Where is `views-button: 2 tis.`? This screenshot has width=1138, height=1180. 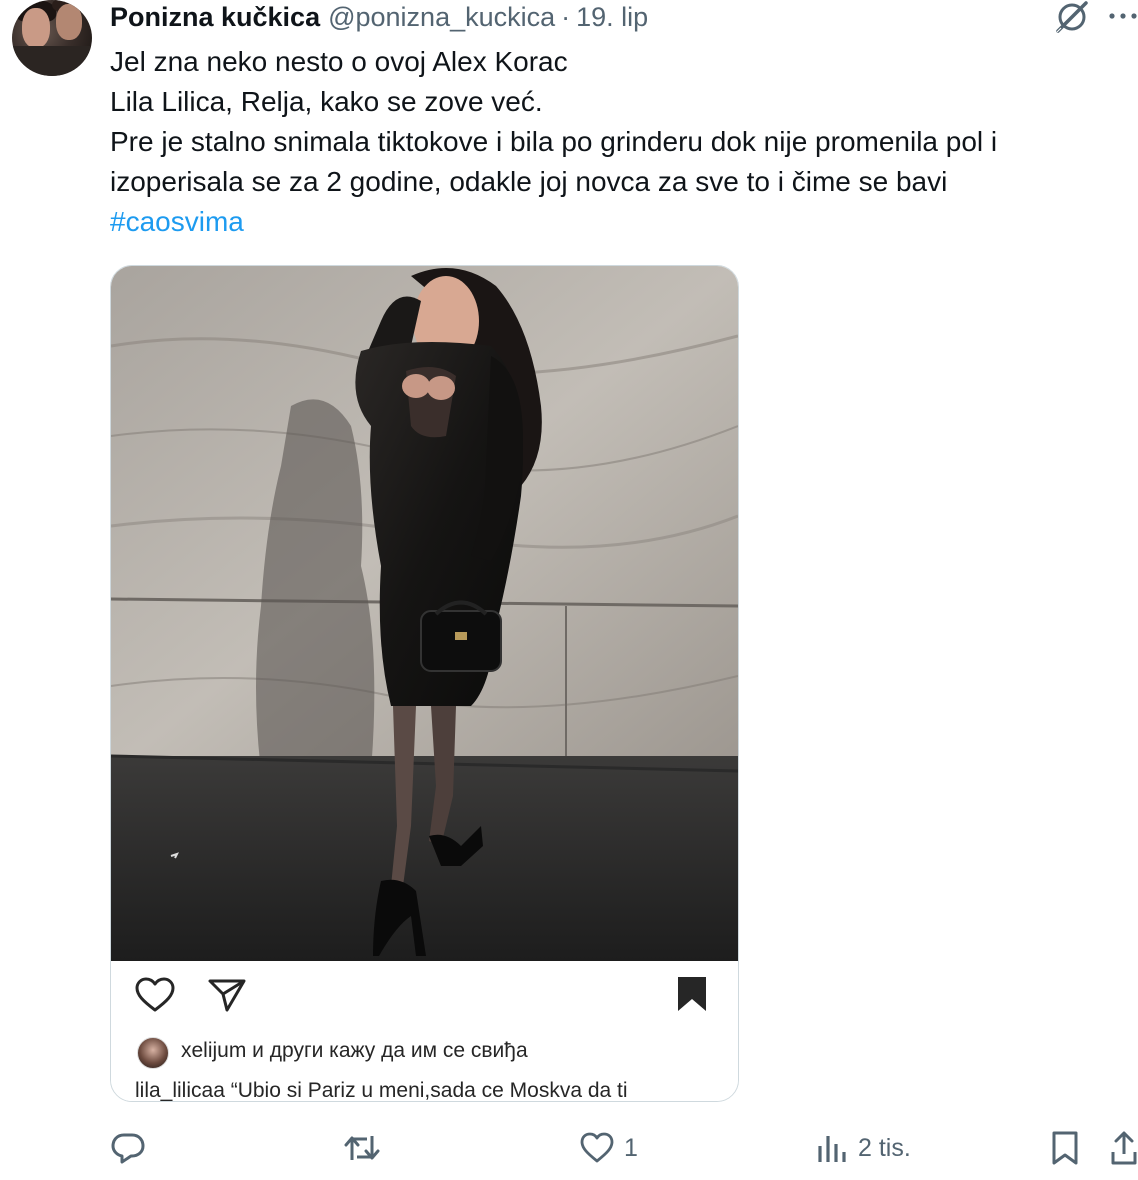
views-button: 2 tis. is located at coordinates (863, 1148).